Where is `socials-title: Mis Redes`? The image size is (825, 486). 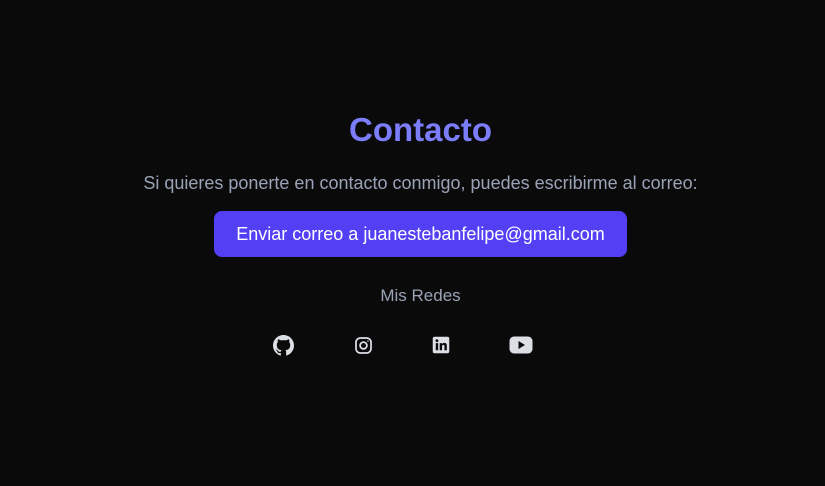 socials-title: Mis Redes is located at coordinates (420, 295).